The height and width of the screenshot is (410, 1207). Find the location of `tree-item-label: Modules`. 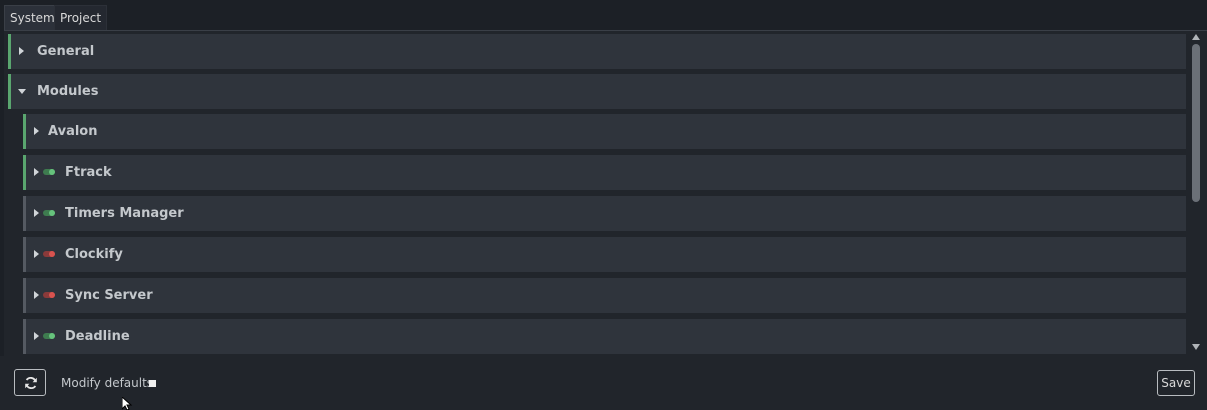

tree-item-label: Modules is located at coordinates (68, 91).